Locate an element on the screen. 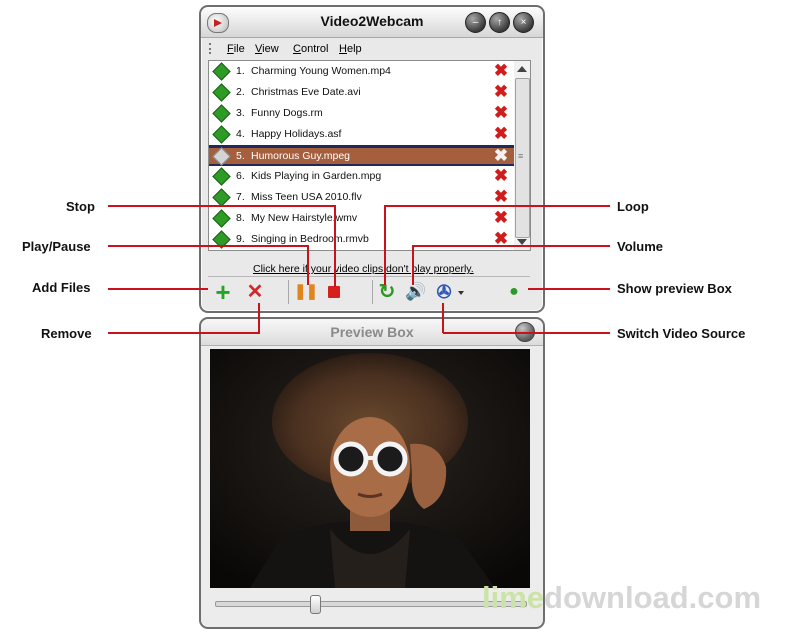 The image size is (800, 632). pause-icon: ❚❚ is located at coordinates (306, 292).